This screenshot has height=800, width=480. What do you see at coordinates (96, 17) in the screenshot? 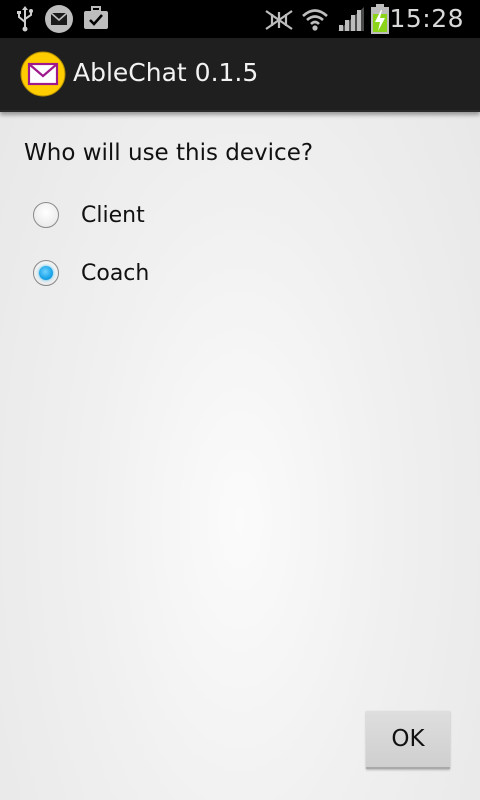
I see `briefcase-check-icon` at bounding box center [96, 17].